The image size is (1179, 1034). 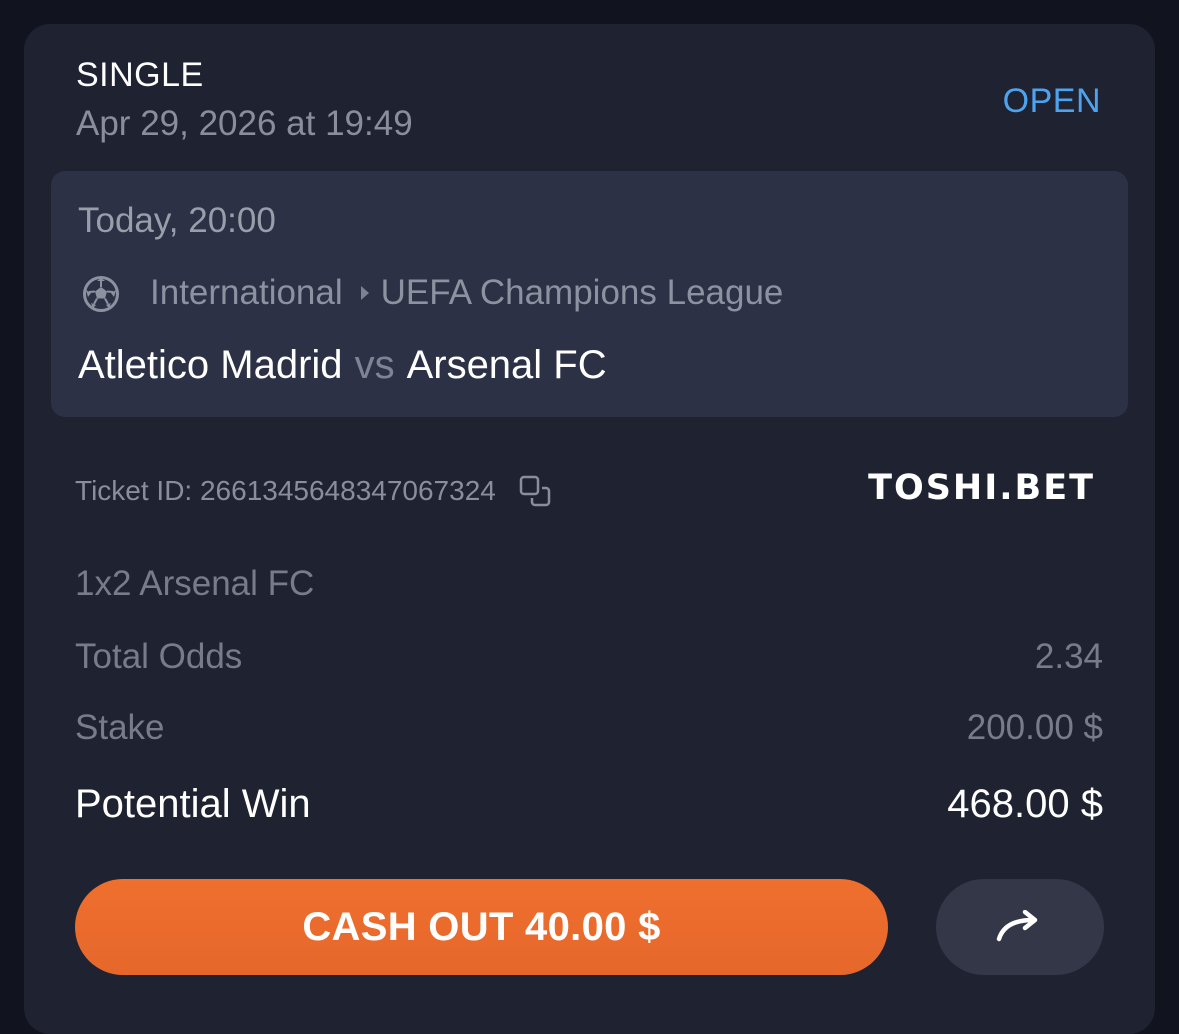 What do you see at coordinates (159, 656) in the screenshot?
I see `total-odds-label: Total Odds` at bounding box center [159, 656].